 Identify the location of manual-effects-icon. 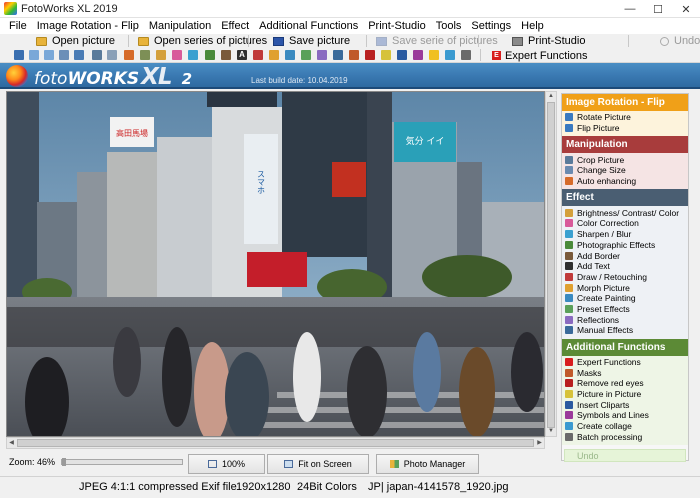
(338, 55).